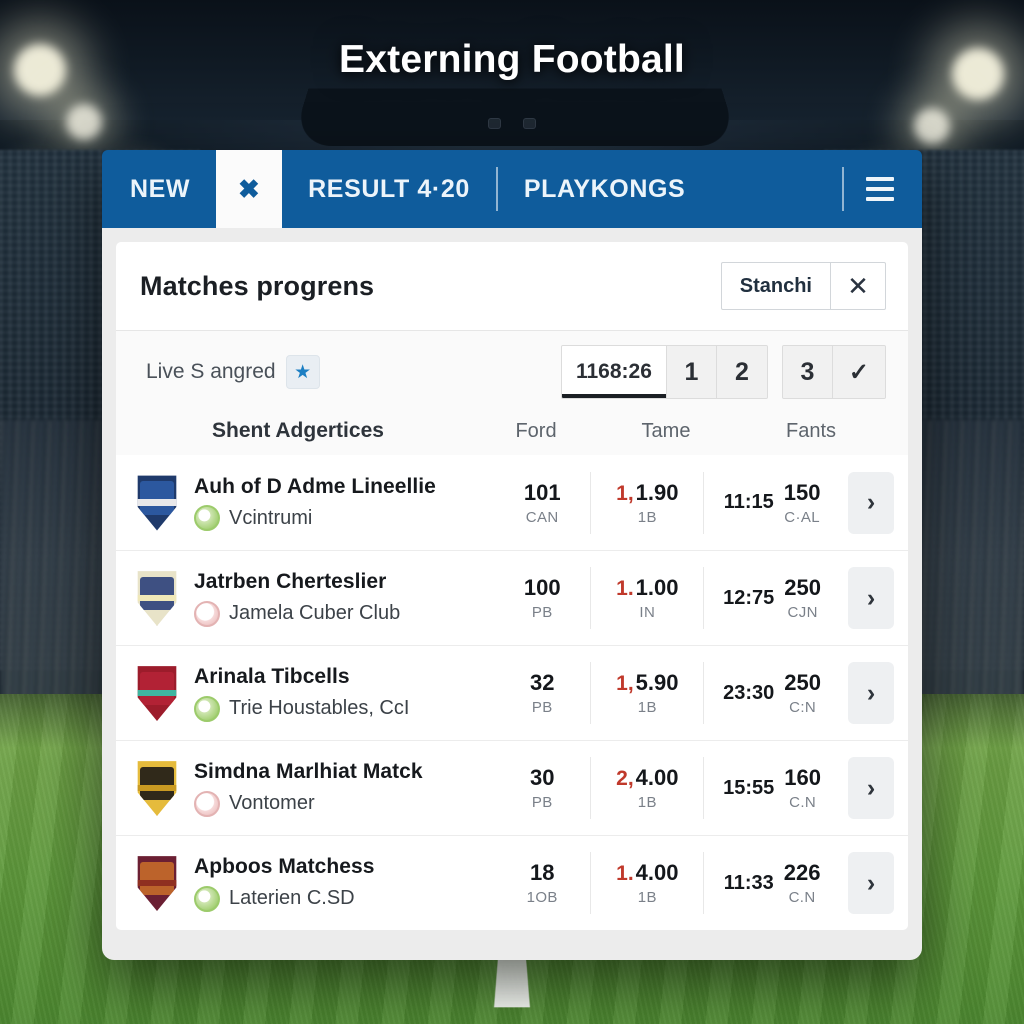 The width and height of the screenshot is (1024, 1024). I want to click on segment-group-primary: 1168:26 1 2, so click(664, 372).